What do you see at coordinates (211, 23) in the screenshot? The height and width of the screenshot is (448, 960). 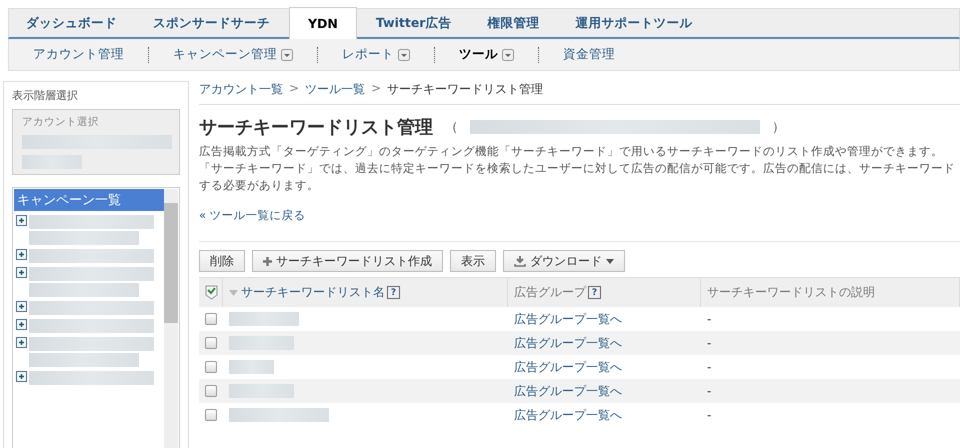 I see `nav-tab: スポンサードサーチ` at bounding box center [211, 23].